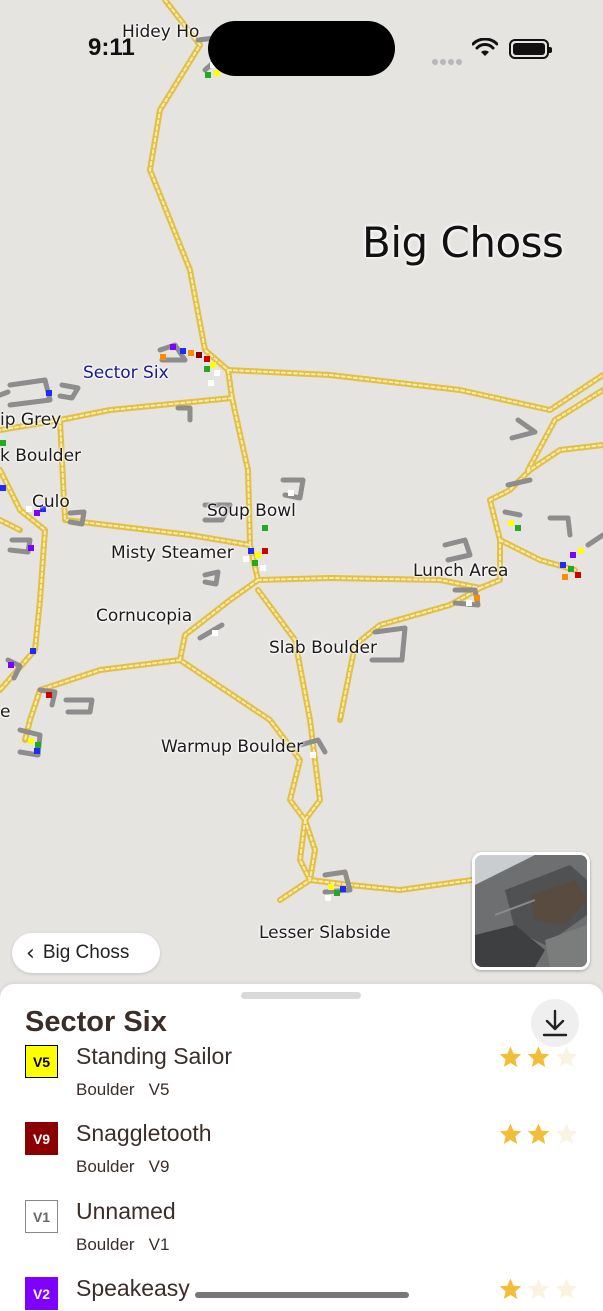  Describe the element at coordinates (531, 911) in the screenshot. I see `photo-thumbnail` at that location.